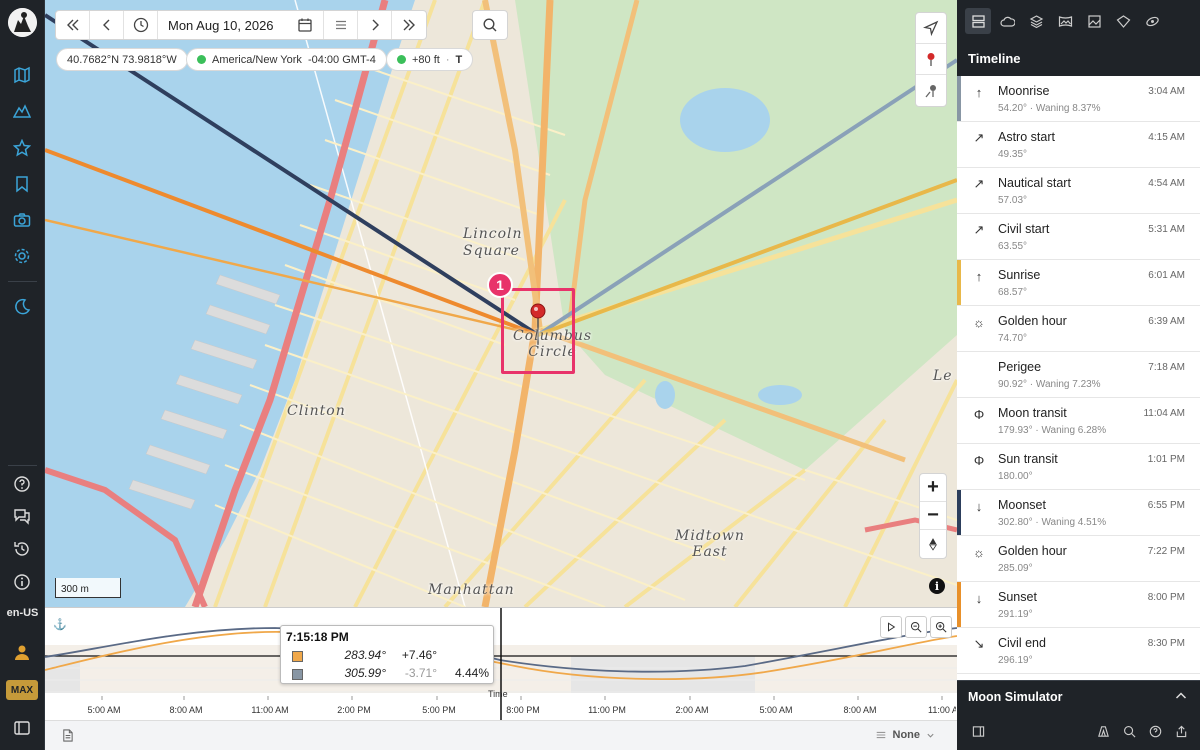  What do you see at coordinates (67, 738) in the screenshot?
I see `document-button` at bounding box center [67, 738].